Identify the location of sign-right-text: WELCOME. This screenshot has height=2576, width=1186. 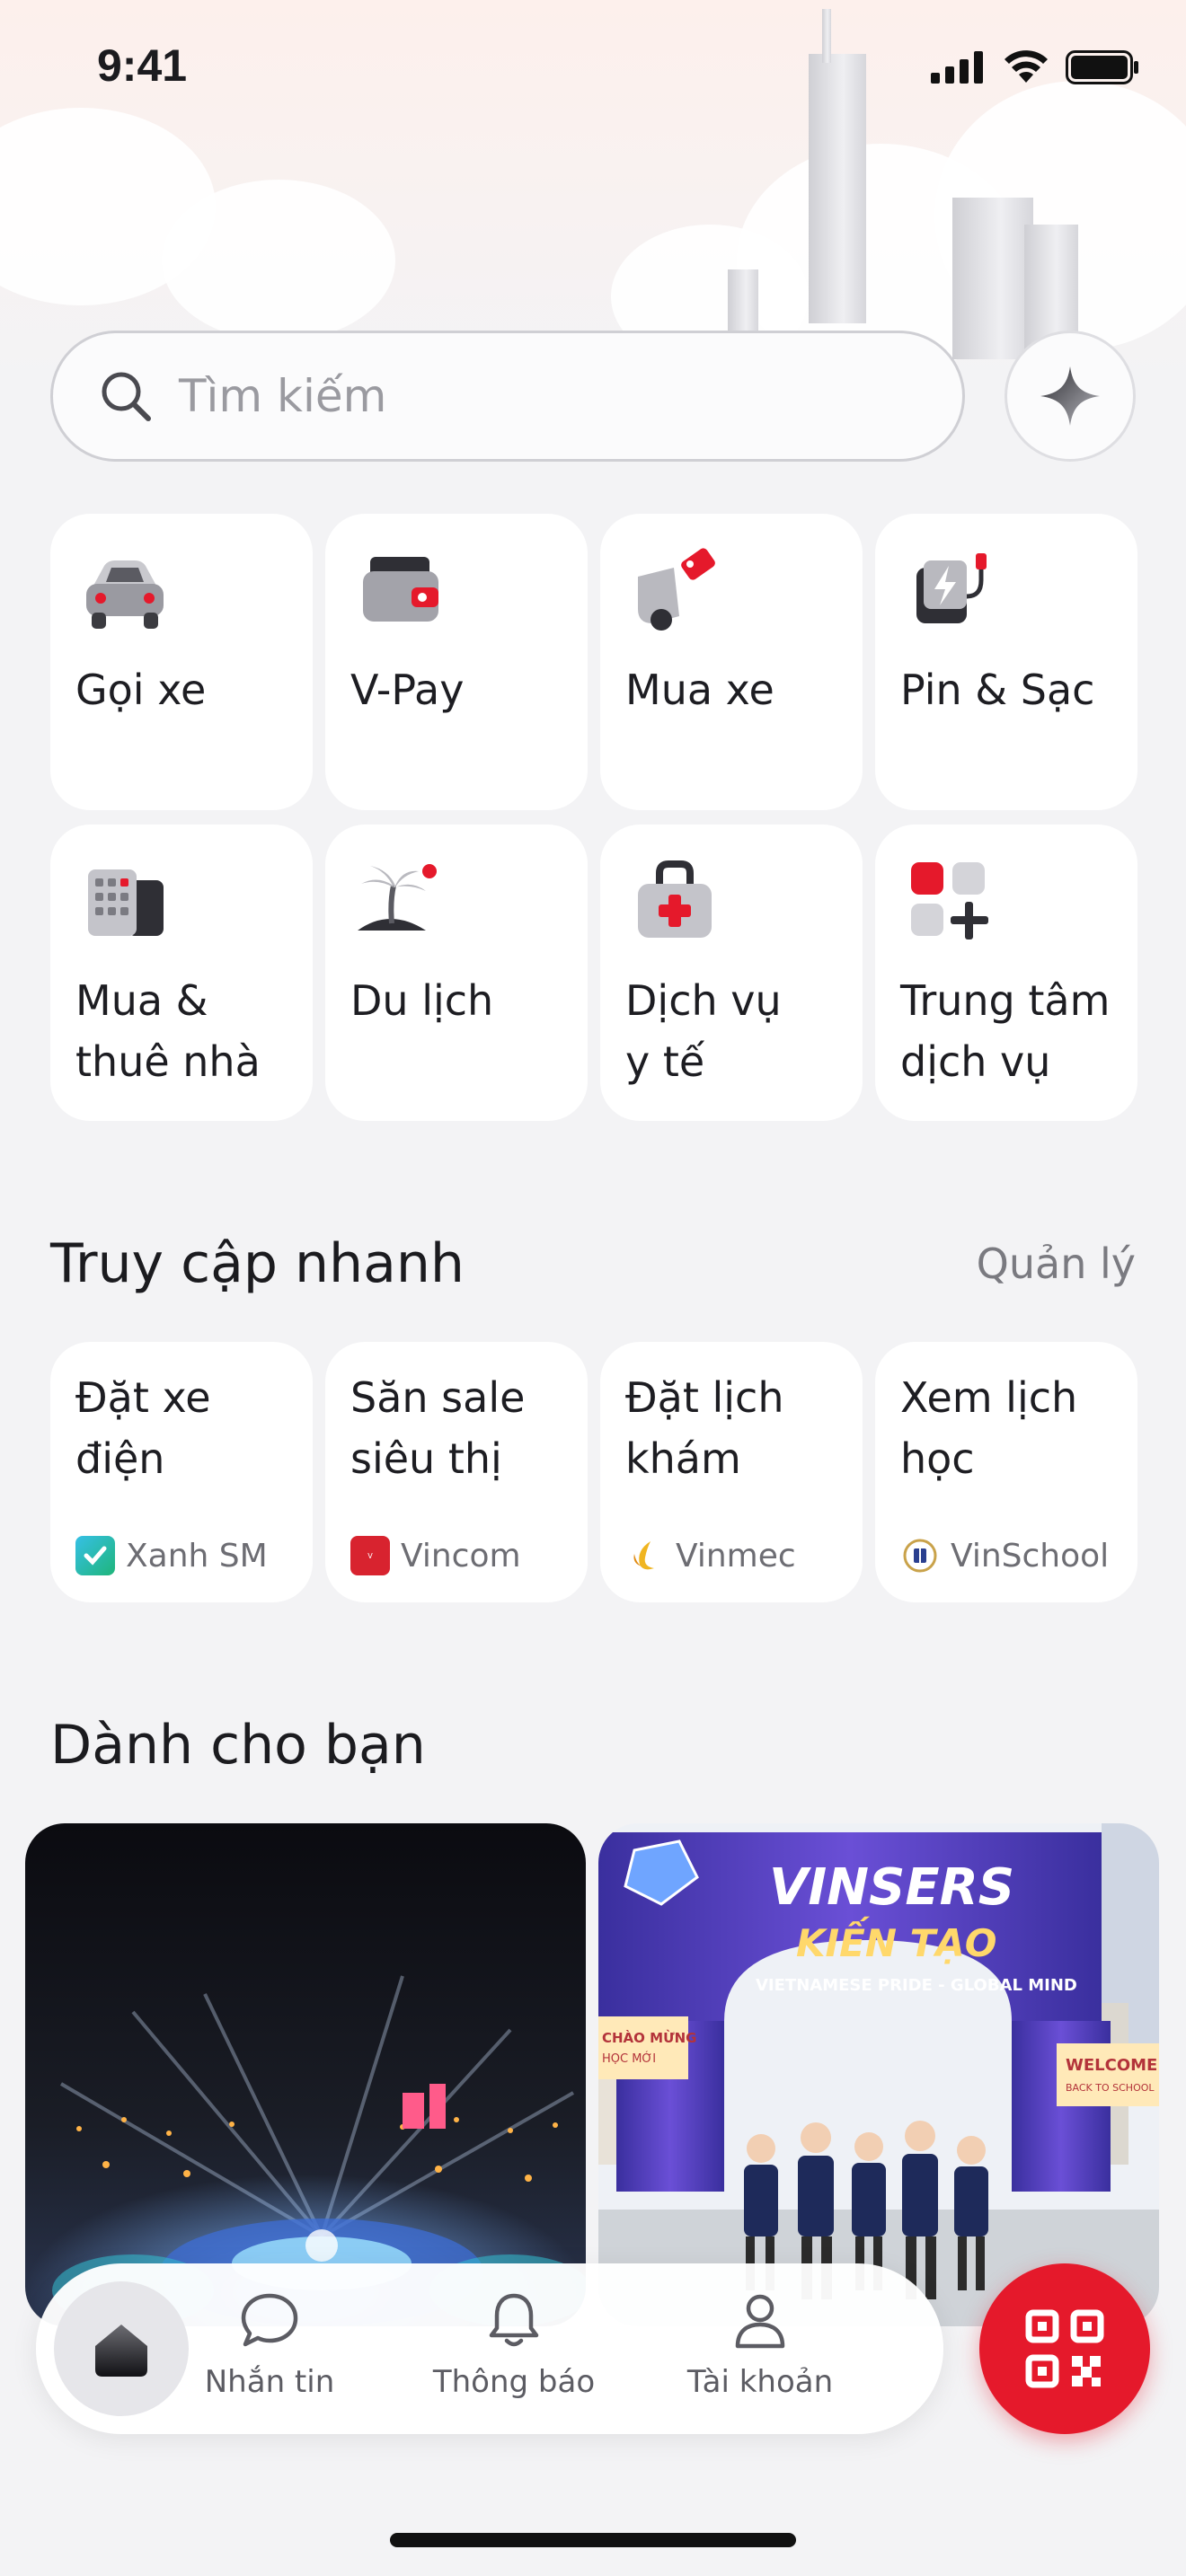
(1111, 2065).